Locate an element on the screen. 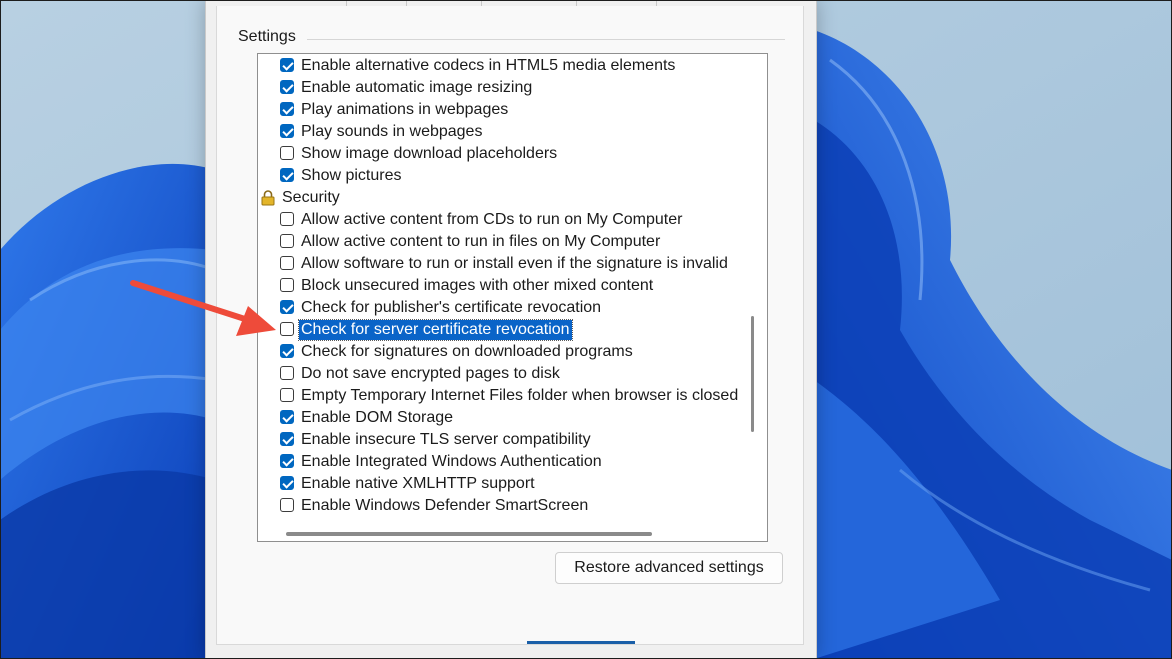 This screenshot has width=1172, height=659. setting-label: Security is located at coordinates (311, 197).